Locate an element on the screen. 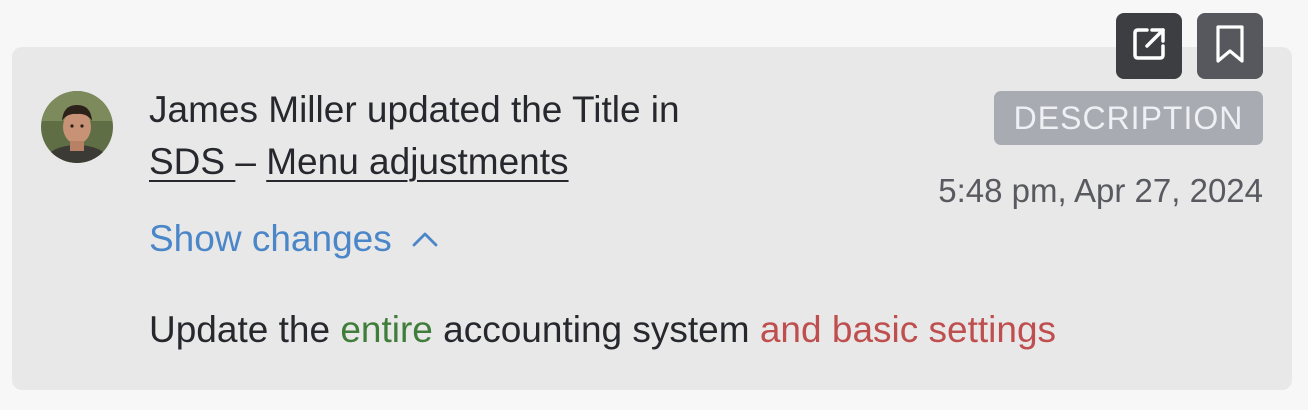  open-external-button is located at coordinates (1149, 46).